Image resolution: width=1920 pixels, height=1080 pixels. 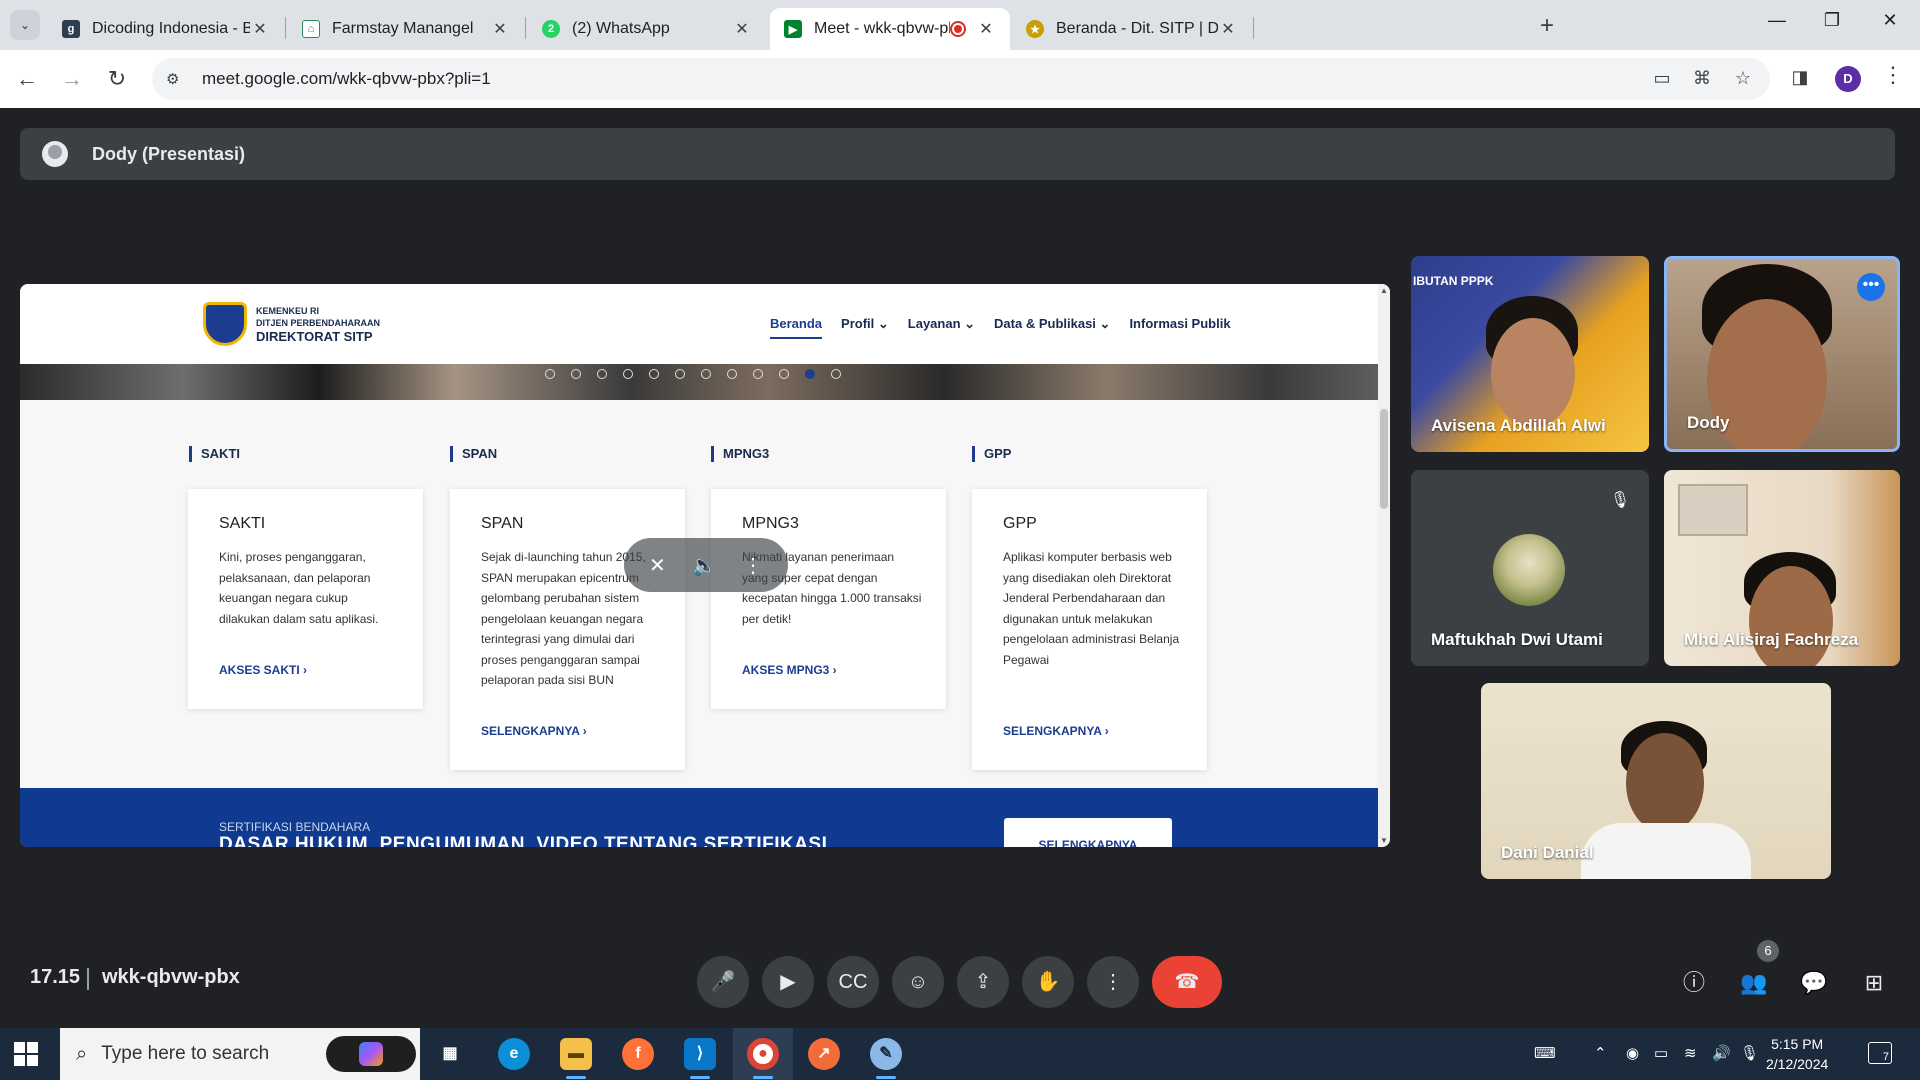 What do you see at coordinates (25, 25) in the screenshot?
I see `tab-search-dropdown: ⌄` at bounding box center [25, 25].